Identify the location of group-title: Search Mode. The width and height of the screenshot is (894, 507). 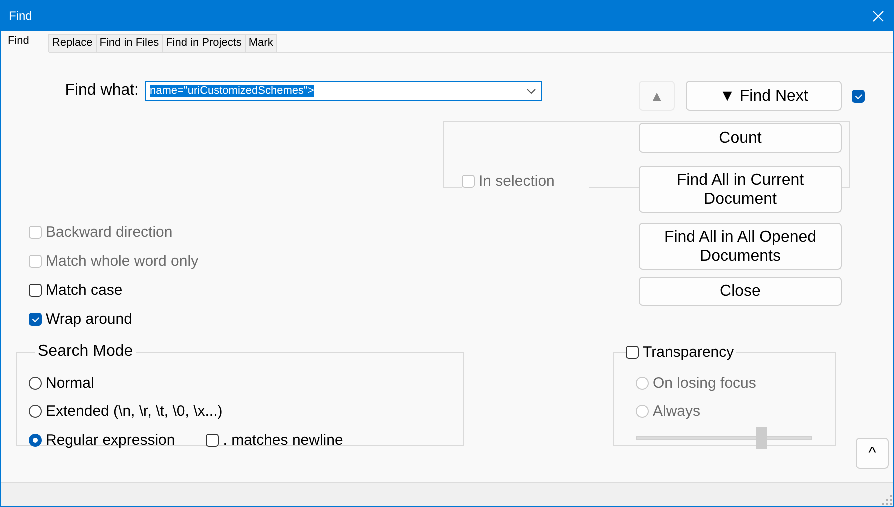
(85, 352).